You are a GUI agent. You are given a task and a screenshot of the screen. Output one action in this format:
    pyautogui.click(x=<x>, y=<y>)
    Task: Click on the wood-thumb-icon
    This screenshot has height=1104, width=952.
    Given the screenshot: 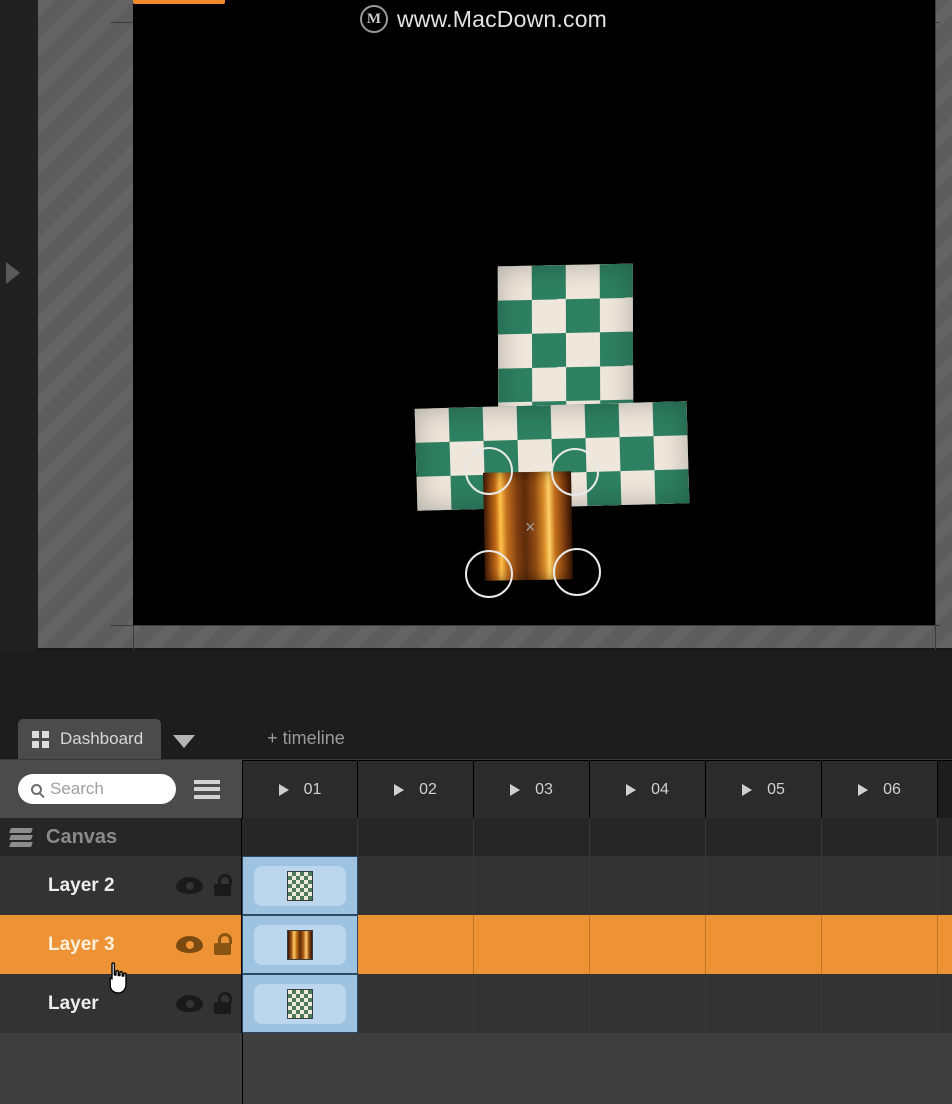 What is the action you would take?
    pyautogui.click(x=300, y=944)
    